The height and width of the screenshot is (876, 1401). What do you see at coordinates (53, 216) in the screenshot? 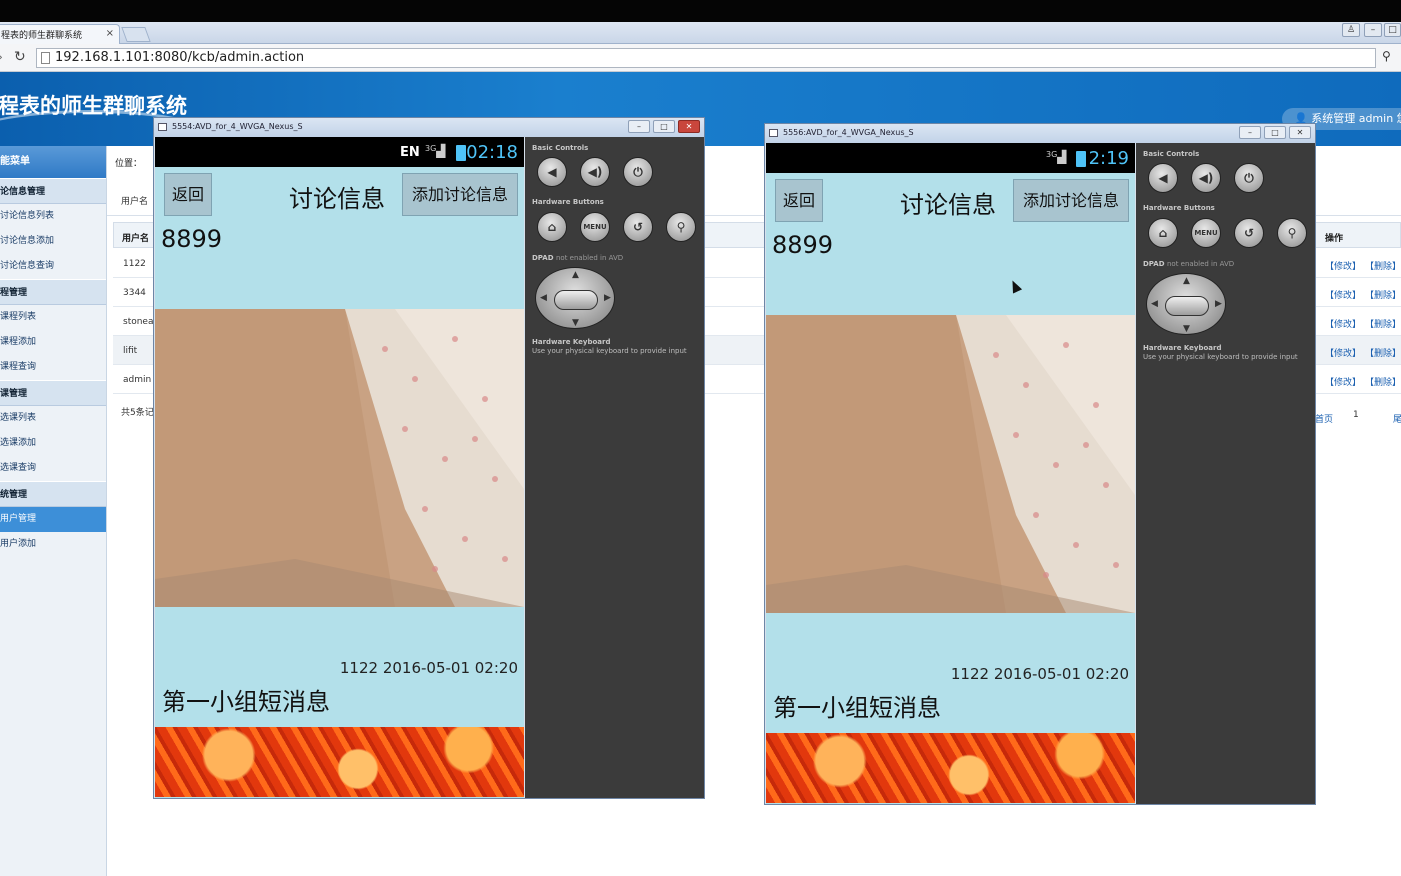
I see `sidebar-item: 讨论信息列表` at bounding box center [53, 216].